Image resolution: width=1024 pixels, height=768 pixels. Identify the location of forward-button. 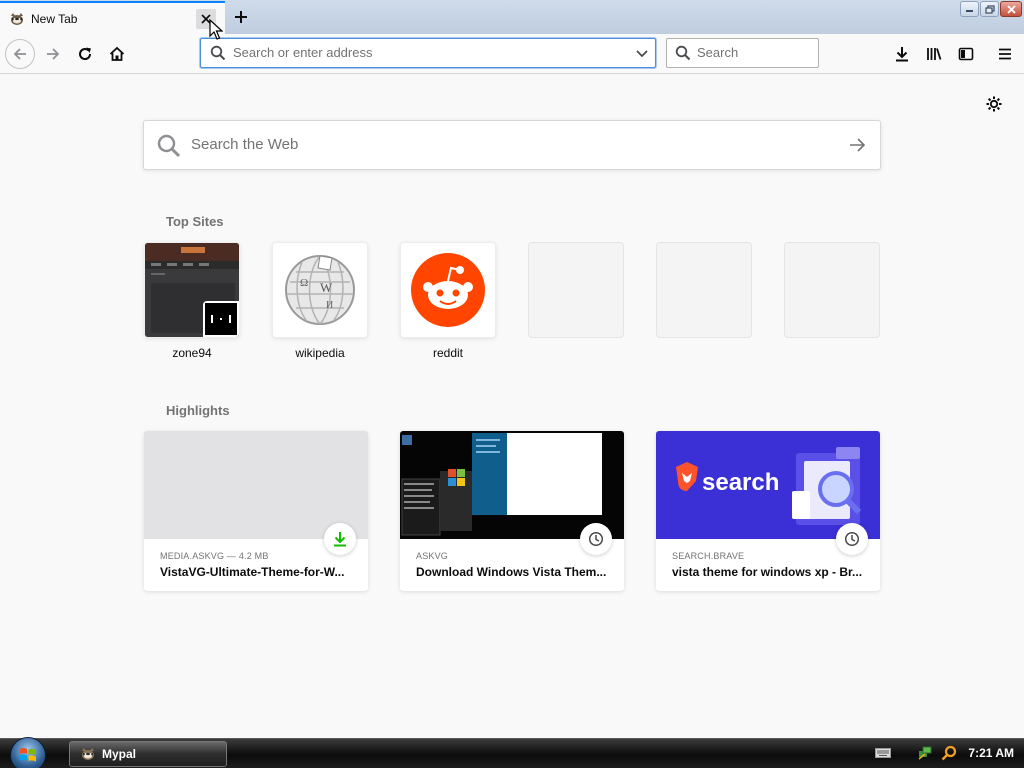
(53, 54).